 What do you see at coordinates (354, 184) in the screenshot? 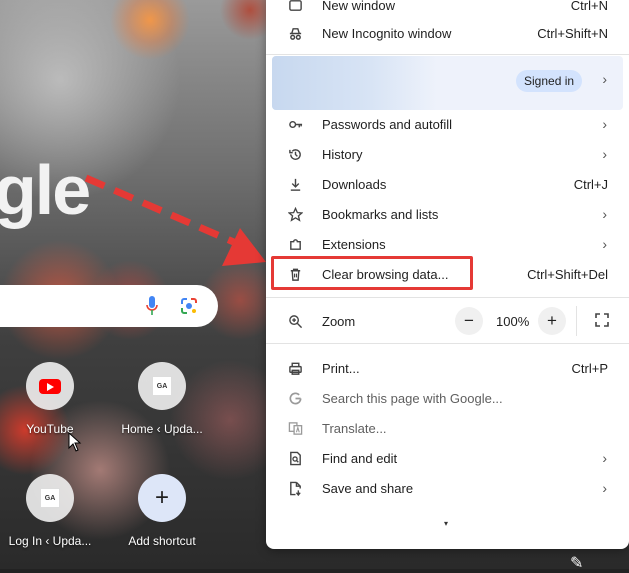
I see `menu-item-label: Downloads` at bounding box center [354, 184].